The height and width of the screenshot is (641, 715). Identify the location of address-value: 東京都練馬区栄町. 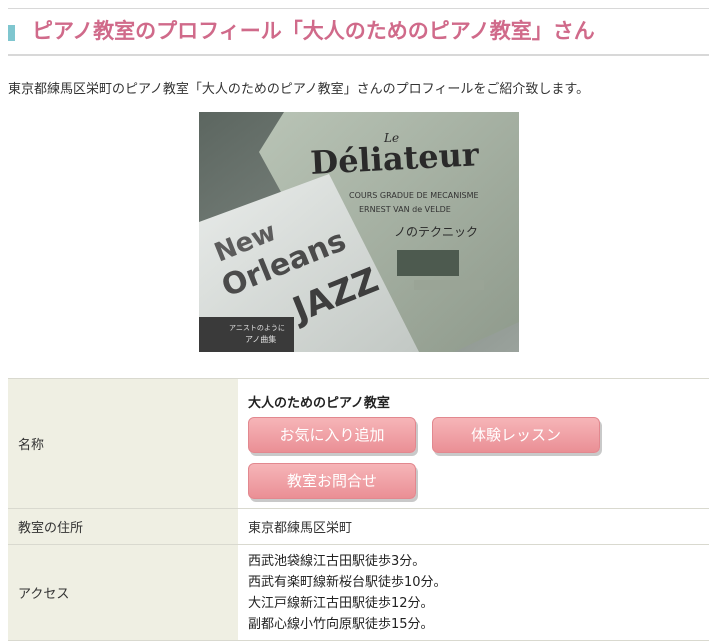
(473, 526).